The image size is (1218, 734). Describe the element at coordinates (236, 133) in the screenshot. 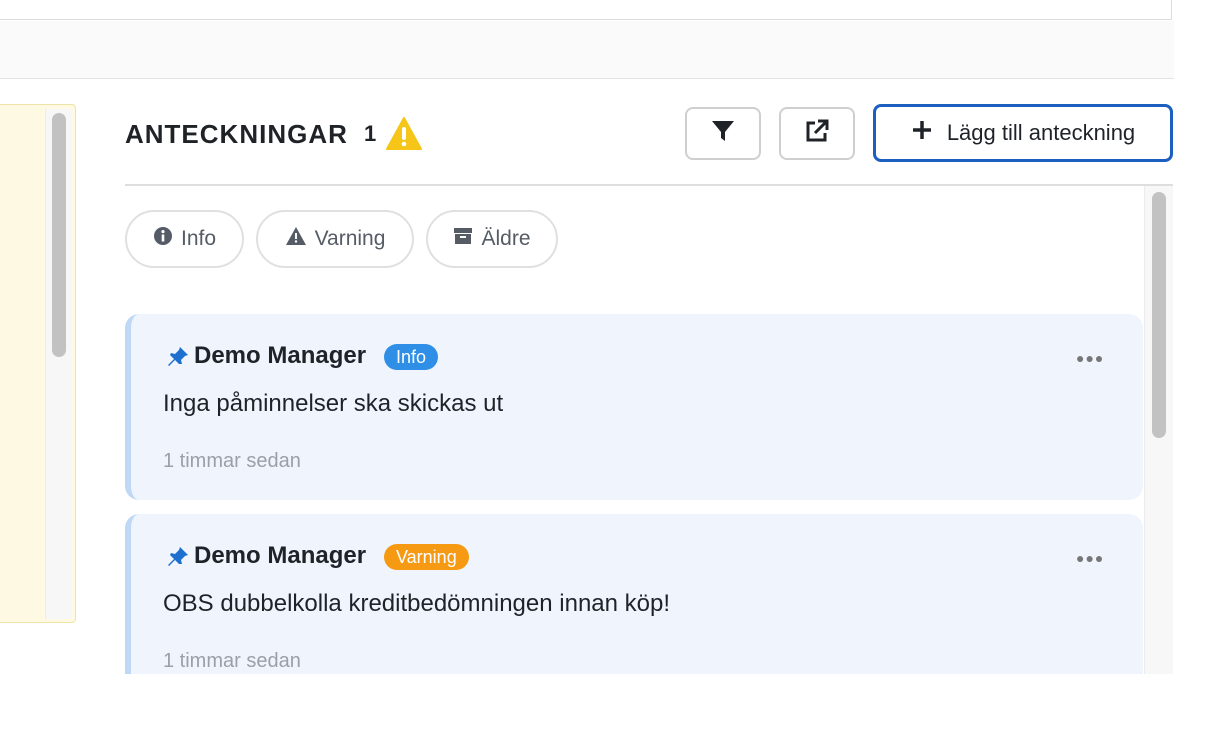

I see `notes-title: ANTECKNINGAR` at that location.